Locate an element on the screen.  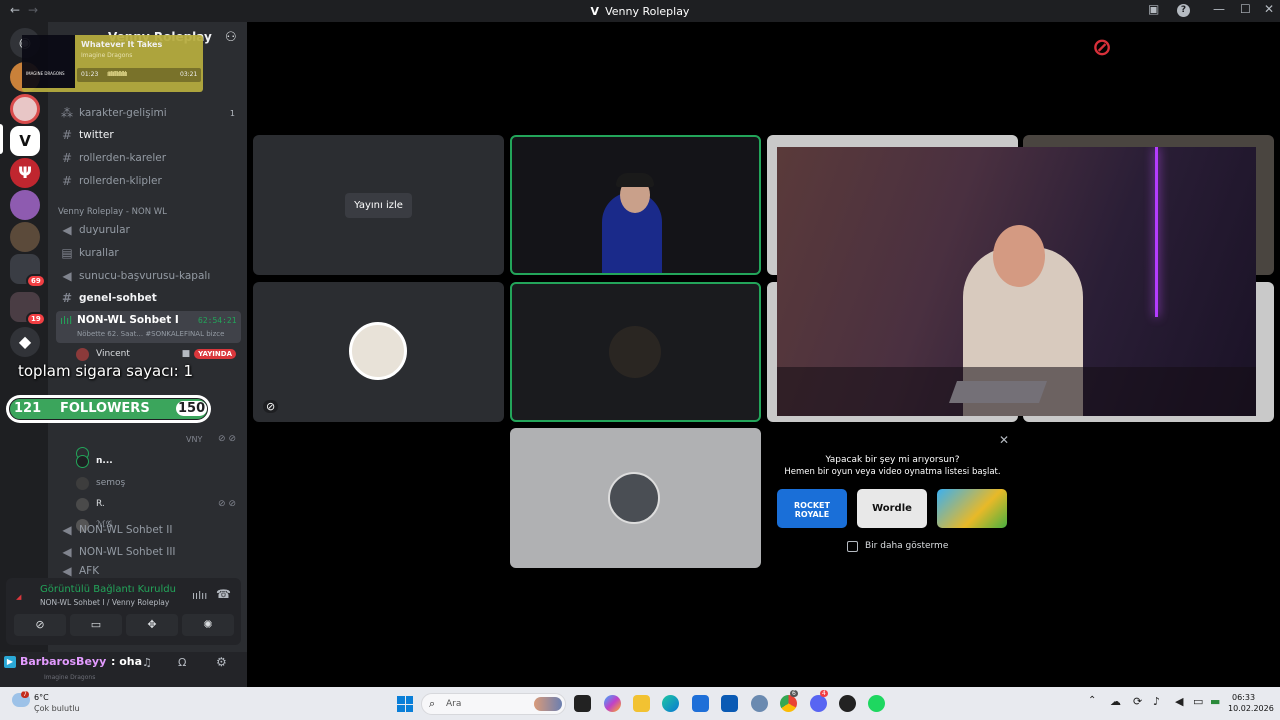
channel-kurallar: ▤ kurallar is located at coordinates (148, 253).